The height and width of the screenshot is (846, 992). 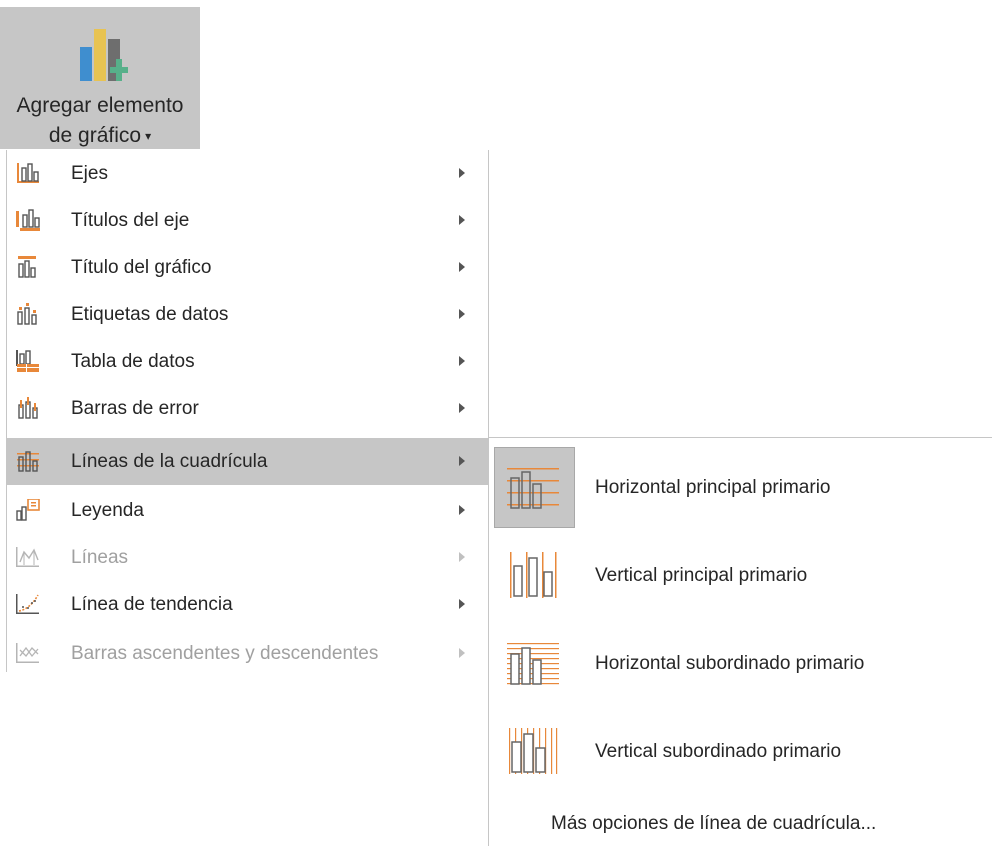 What do you see at coordinates (28, 408) in the screenshot?
I see `error-bars-icon` at bounding box center [28, 408].